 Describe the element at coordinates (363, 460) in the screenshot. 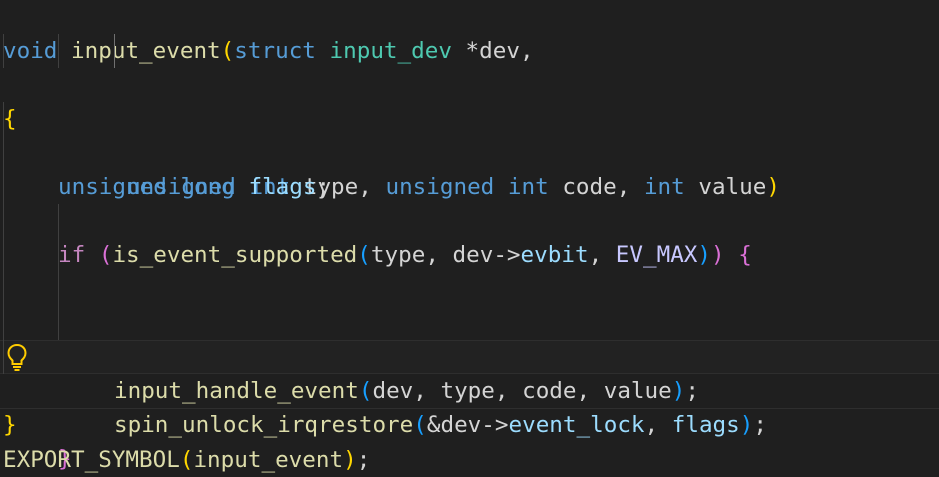

I see `code-token: ;` at that location.